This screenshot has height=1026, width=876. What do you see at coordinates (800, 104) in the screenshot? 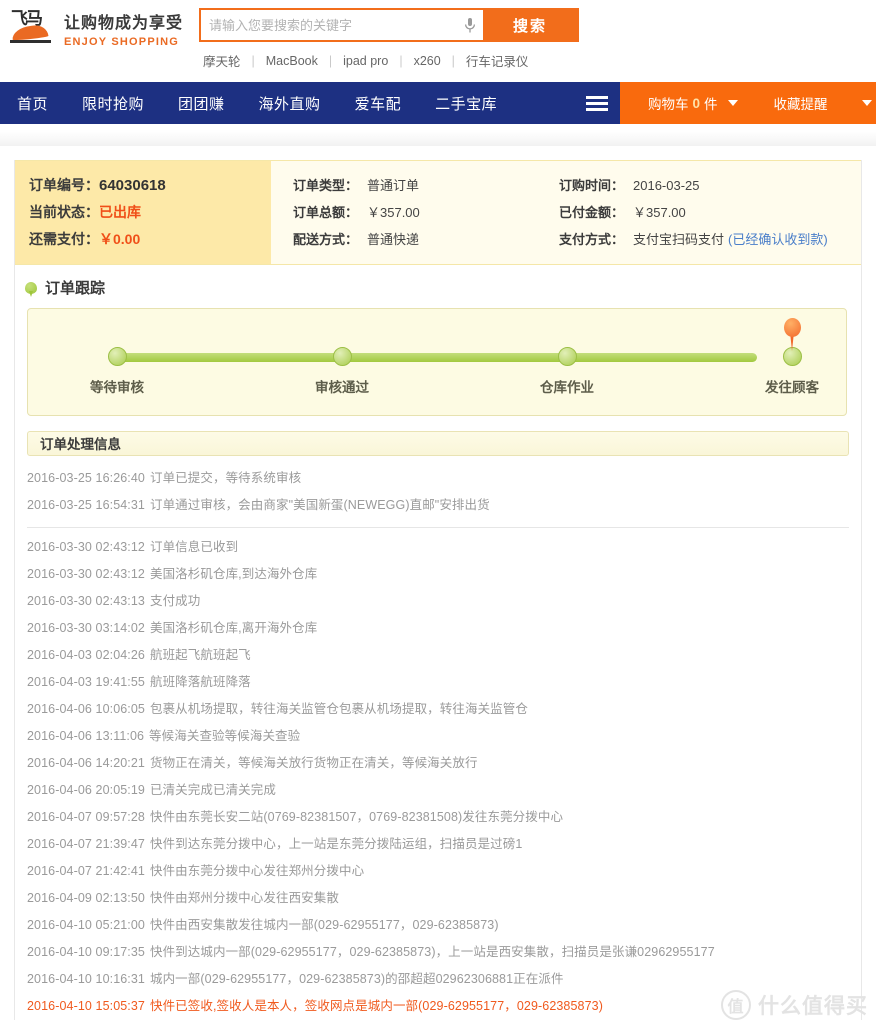
I see `favorites-label: 收藏提醒` at bounding box center [800, 104].